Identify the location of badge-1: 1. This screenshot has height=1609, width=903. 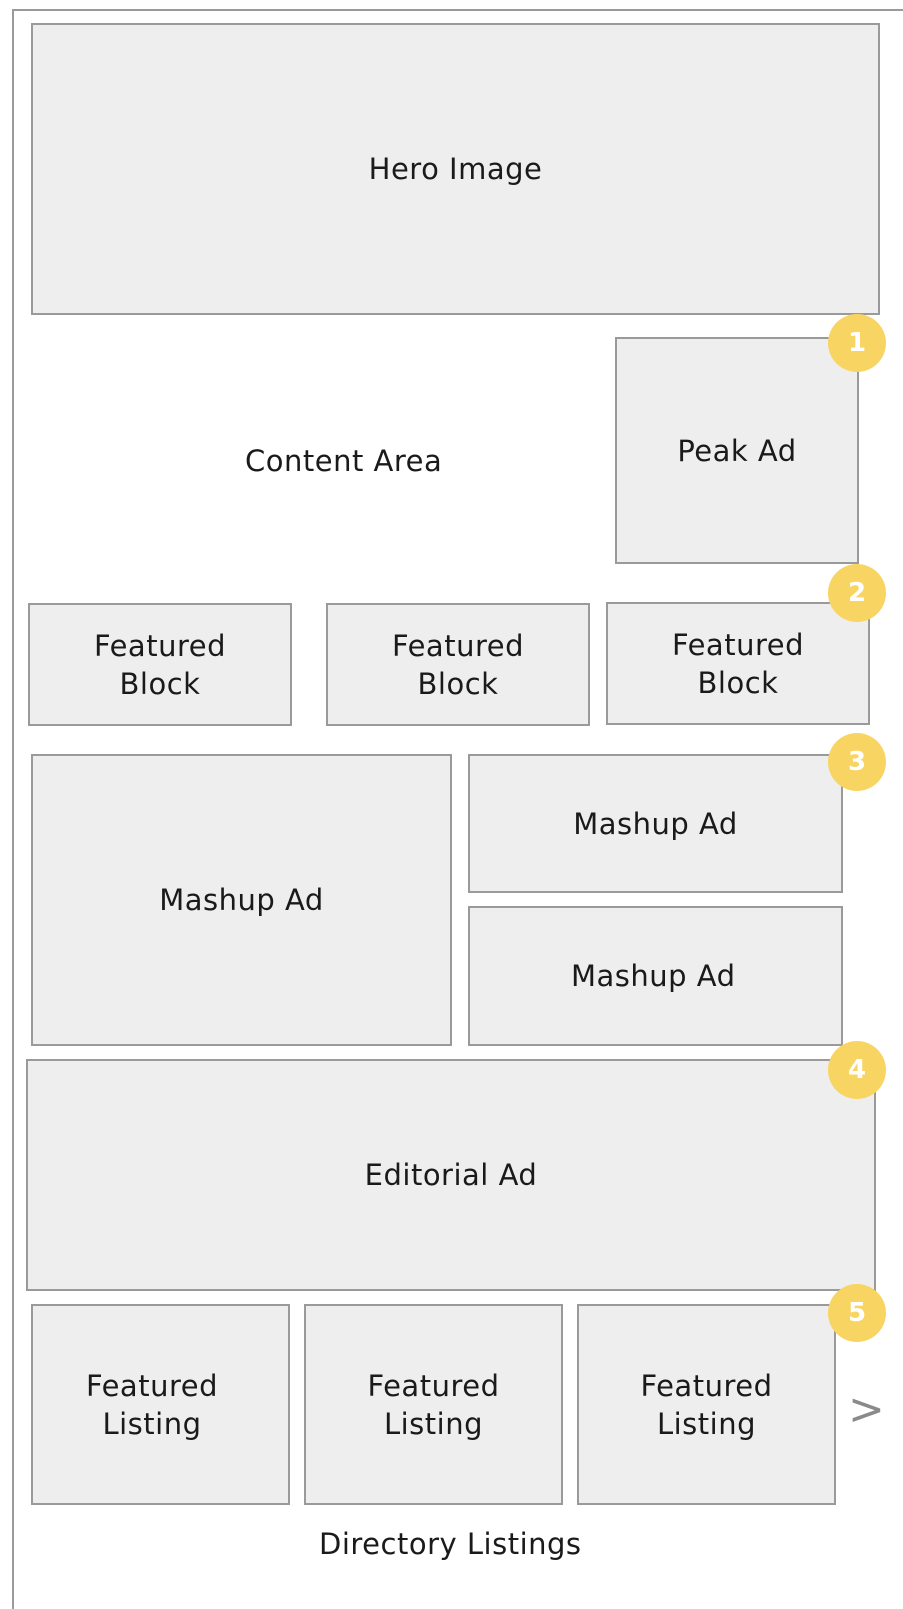
(857, 343).